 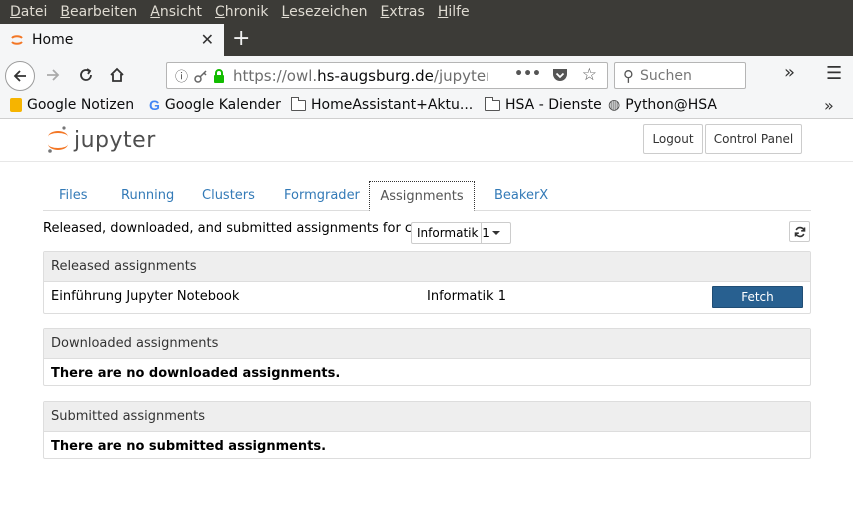 I want to click on menu-chronik: Chronik, so click(x=242, y=12).